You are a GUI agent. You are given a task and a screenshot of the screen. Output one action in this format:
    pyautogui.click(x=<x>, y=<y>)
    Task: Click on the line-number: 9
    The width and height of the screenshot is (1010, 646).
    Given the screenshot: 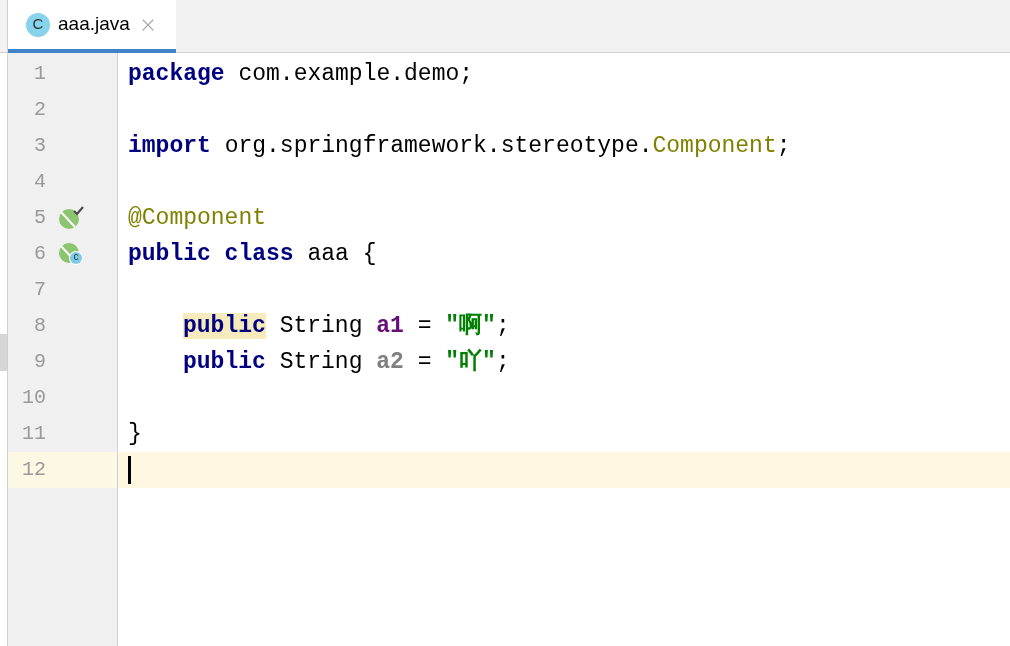 What is the action you would take?
    pyautogui.click(x=39, y=362)
    